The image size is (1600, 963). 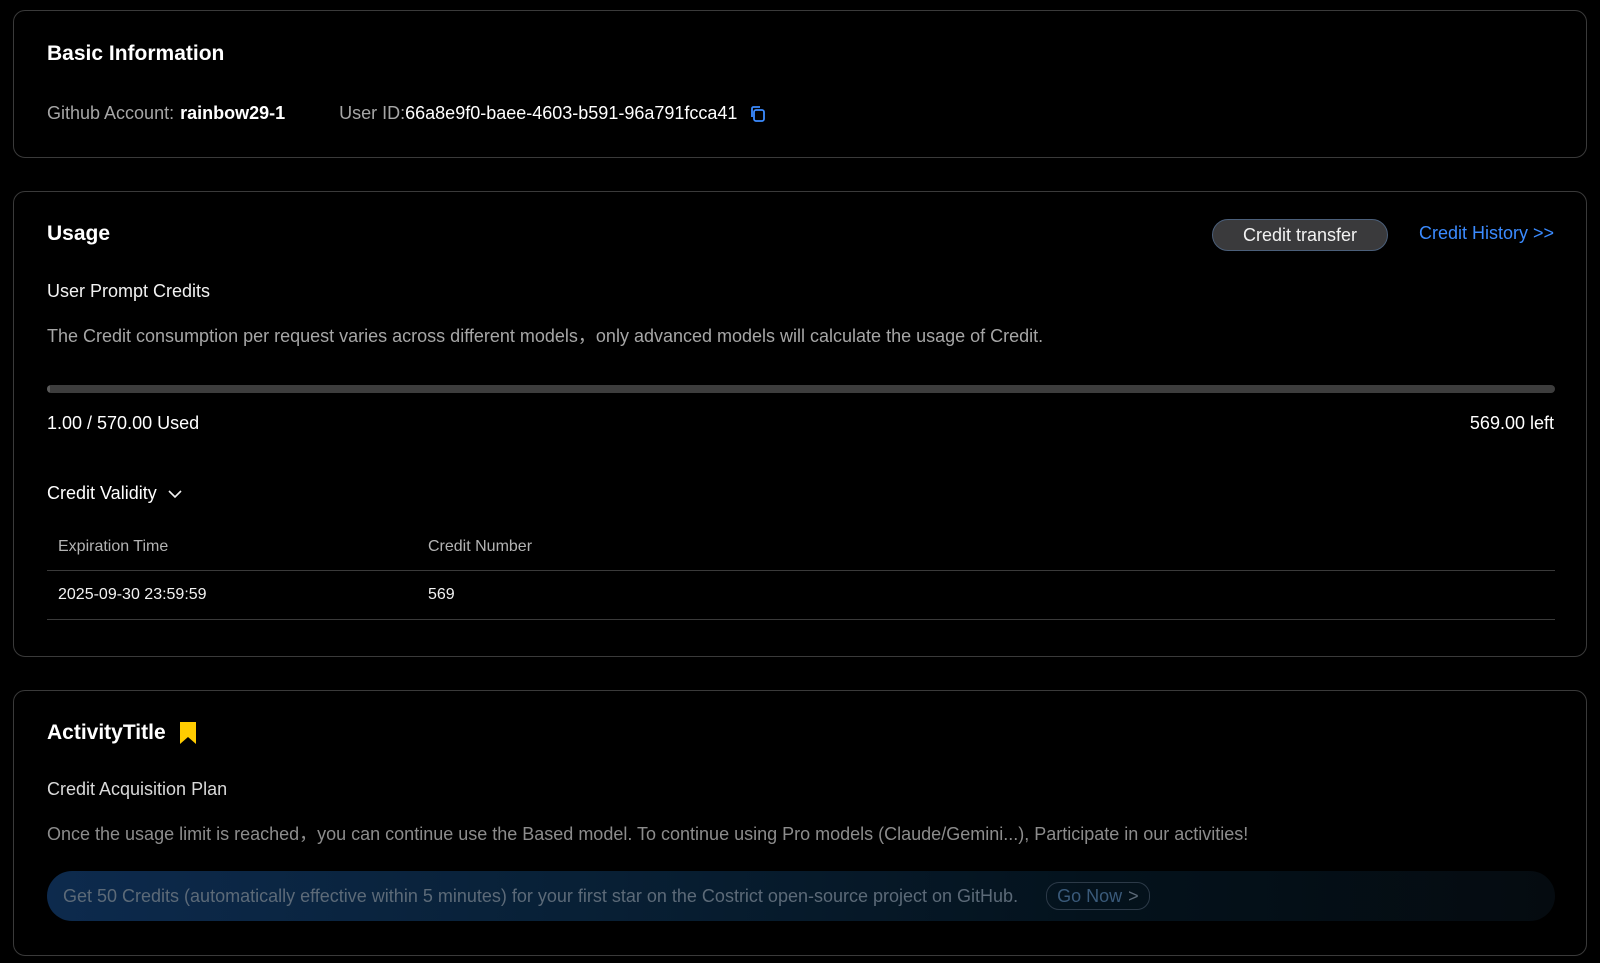 I want to click on table-row: 2025-09-30 23:59:59 569, so click(x=801, y=595).